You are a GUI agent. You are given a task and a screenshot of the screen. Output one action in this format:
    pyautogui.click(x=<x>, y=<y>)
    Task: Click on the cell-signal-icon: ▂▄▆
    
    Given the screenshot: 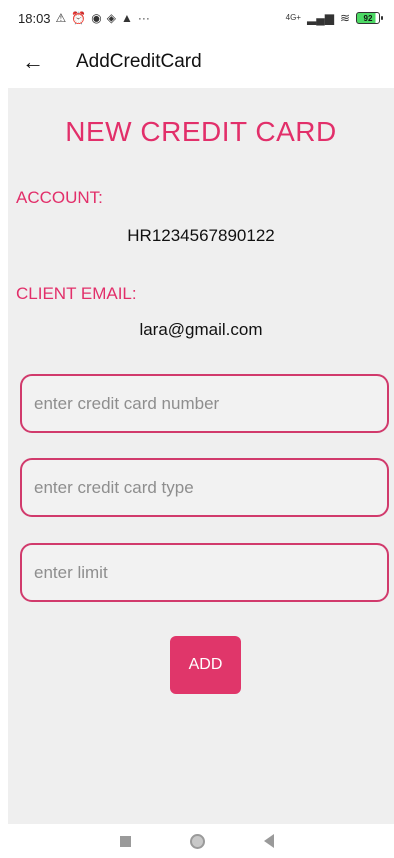 What is the action you would take?
    pyautogui.click(x=320, y=18)
    